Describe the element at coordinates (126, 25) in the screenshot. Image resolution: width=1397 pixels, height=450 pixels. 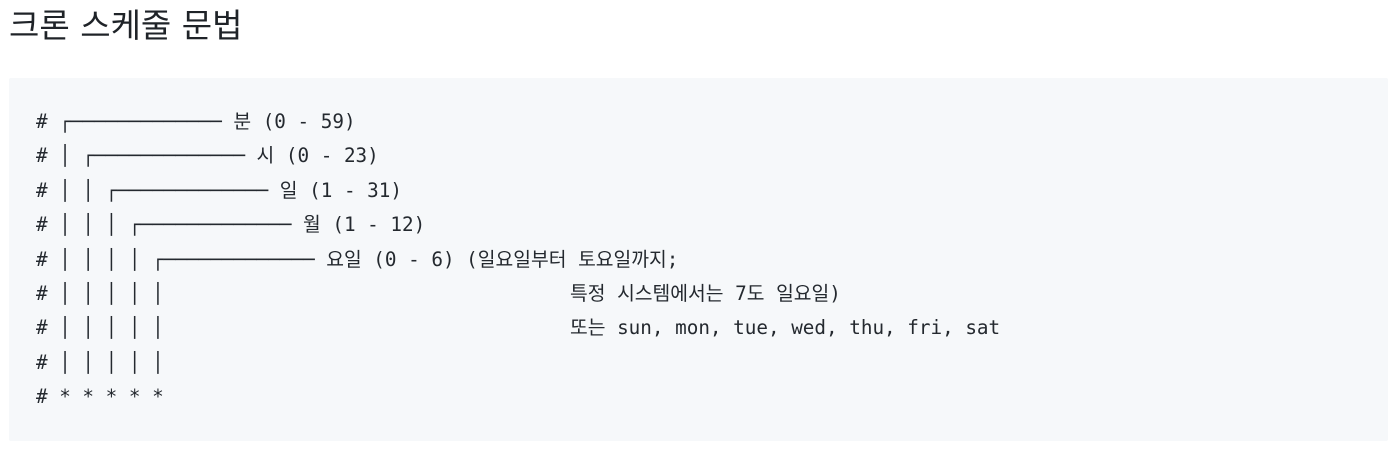
I see `page-title: 크론 스케줄 문법` at that location.